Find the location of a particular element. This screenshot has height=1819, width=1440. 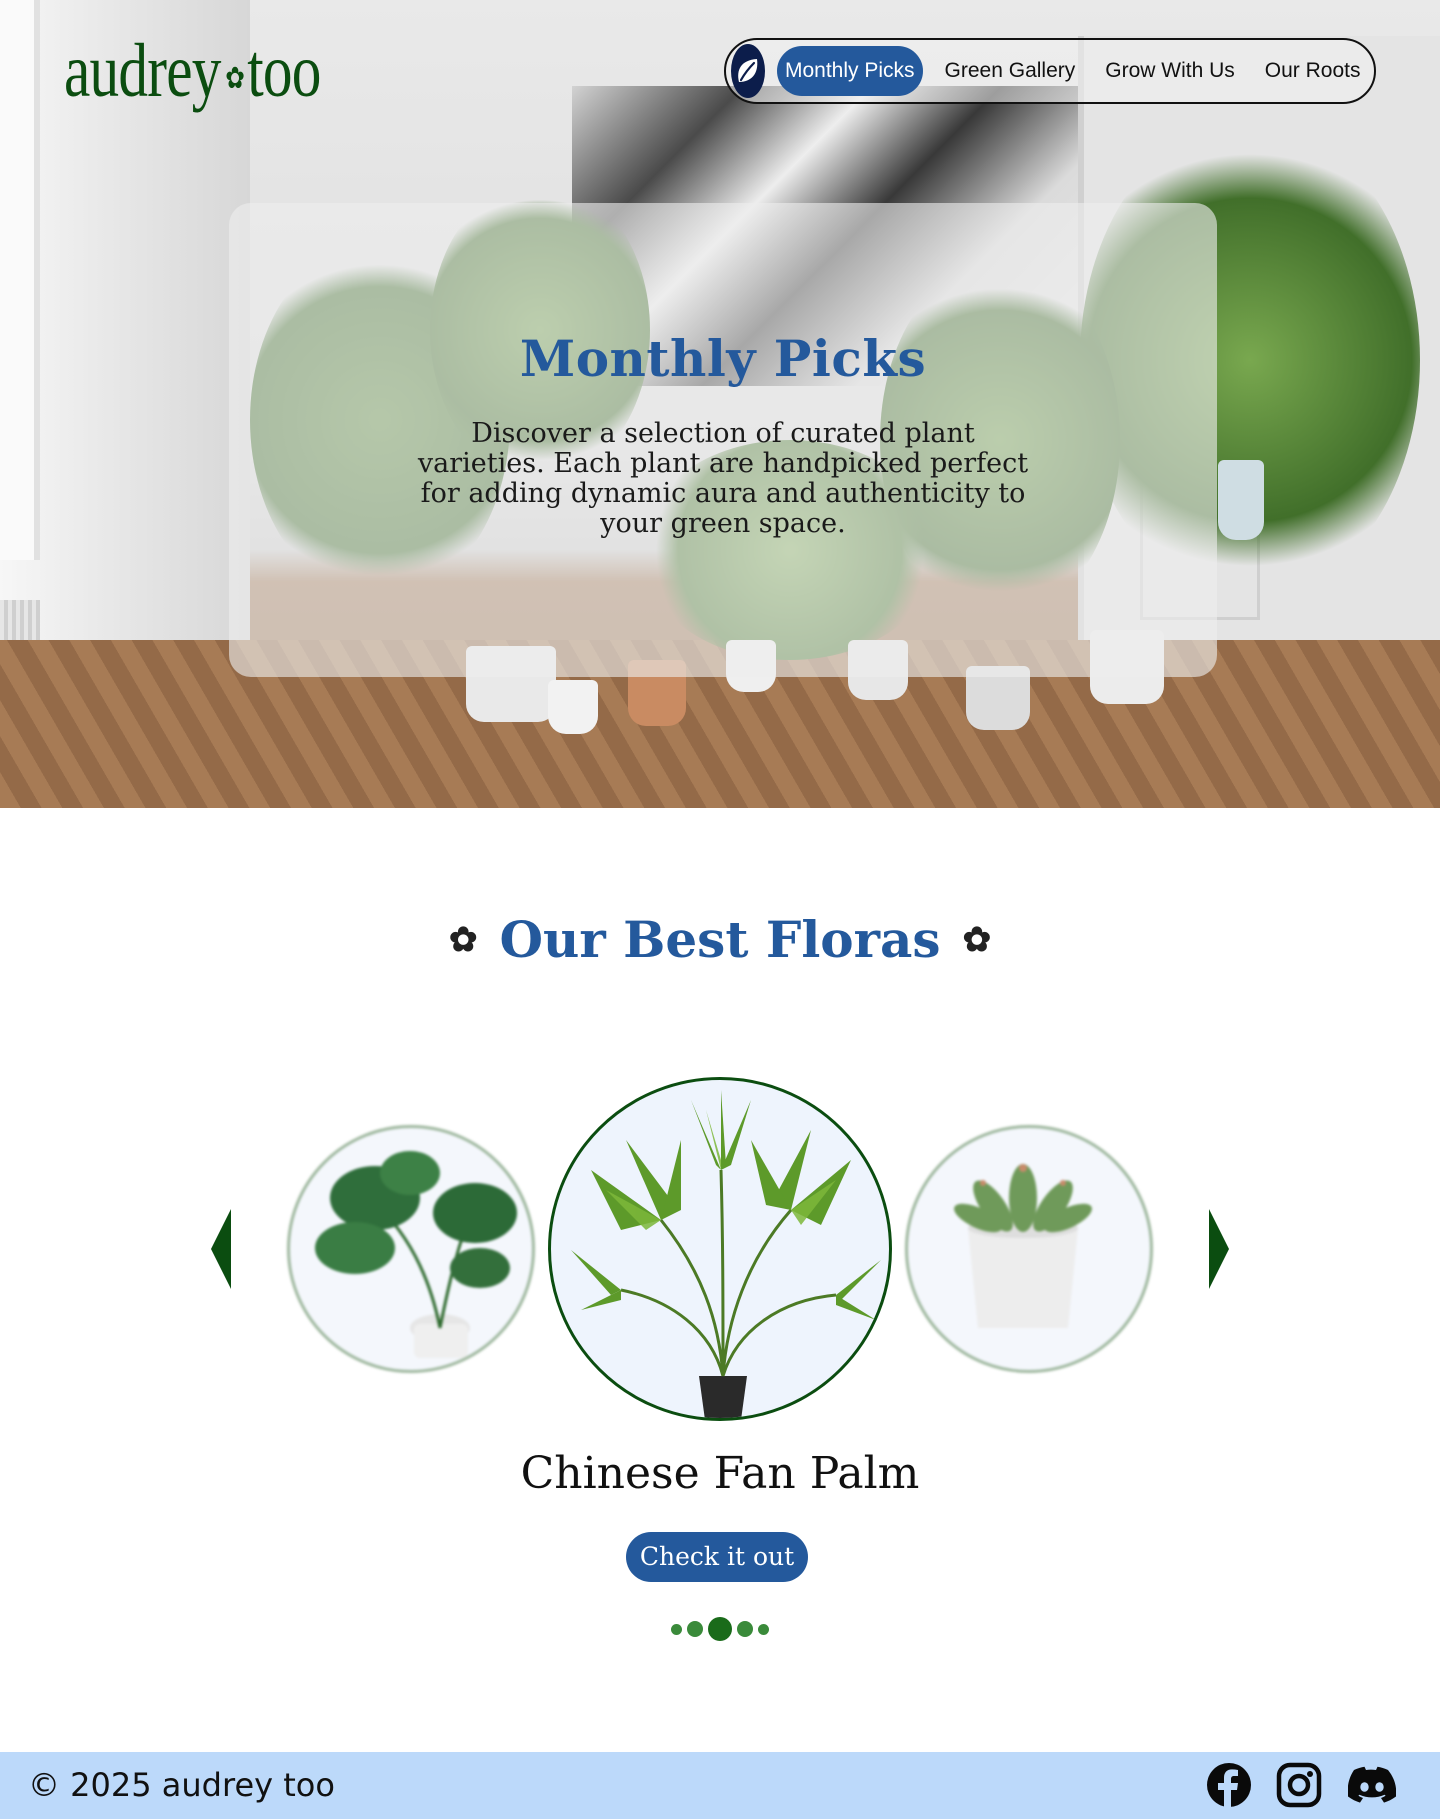

nav-item-our-roots: Our Roots is located at coordinates (1313, 71).